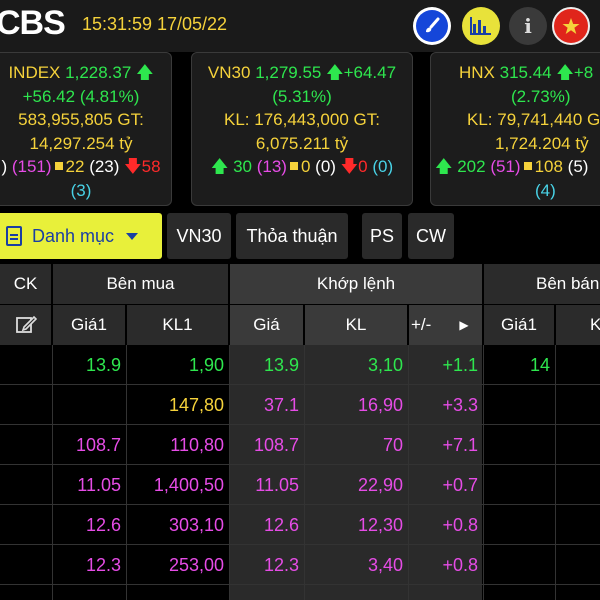  What do you see at coordinates (421, 324) in the screenshot?
I see `header-change-label: +/-` at bounding box center [421, 324].